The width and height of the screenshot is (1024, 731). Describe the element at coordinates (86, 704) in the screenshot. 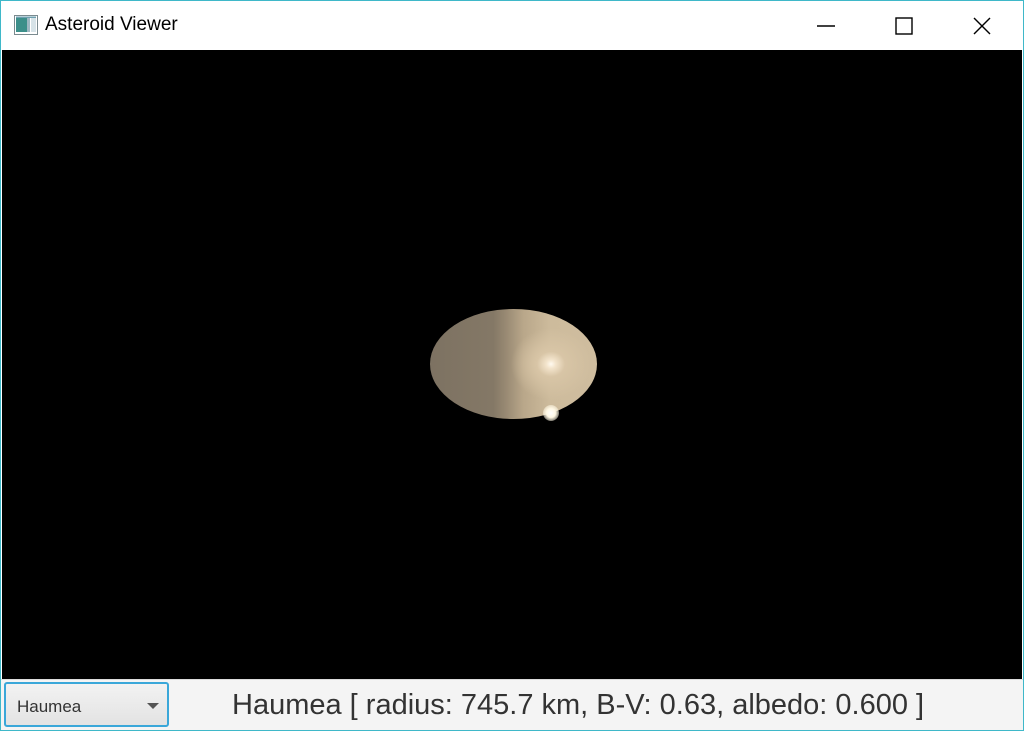

I see `asteroid-select: Haumea` at that location.